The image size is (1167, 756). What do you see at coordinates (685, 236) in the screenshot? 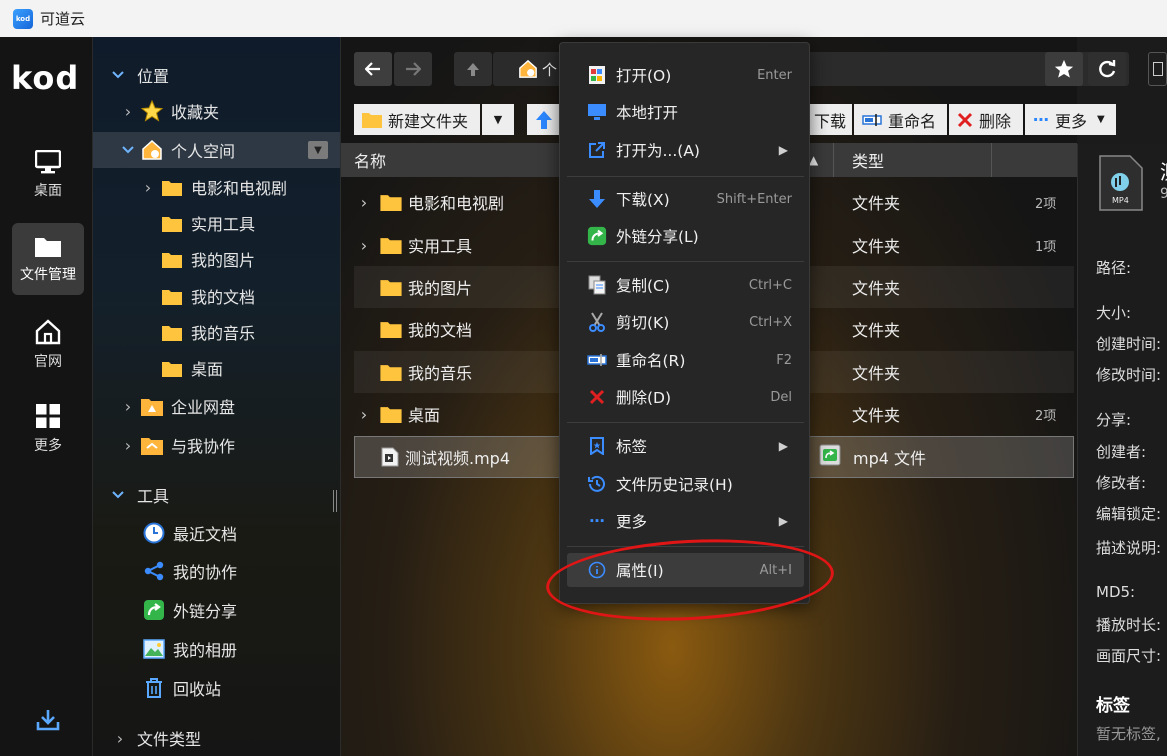
I see `menu-share: 外链分享(L)` at bounding box center [685, 236].